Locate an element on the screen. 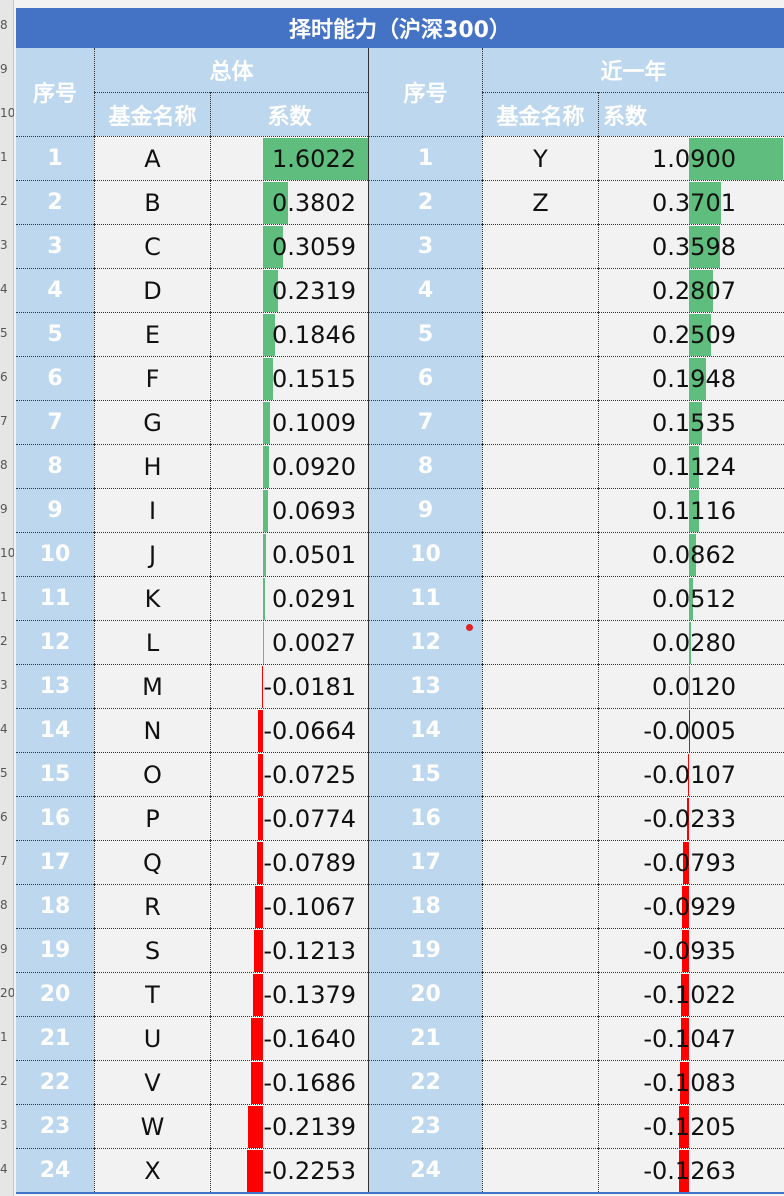 This screenshot has width=784, height=1196. coef-cell: -0.2253 is located at coordinates (289, 1170).